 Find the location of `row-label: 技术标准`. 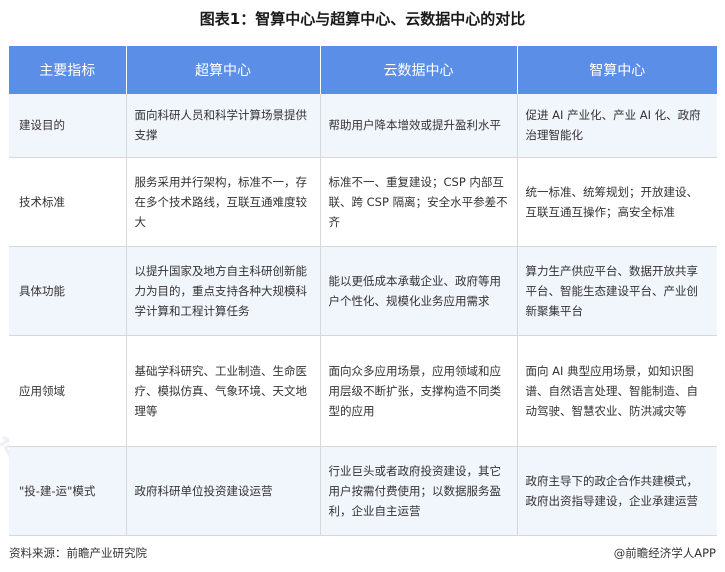

row-label: 技术标准 is located at coordinates (68, 202).